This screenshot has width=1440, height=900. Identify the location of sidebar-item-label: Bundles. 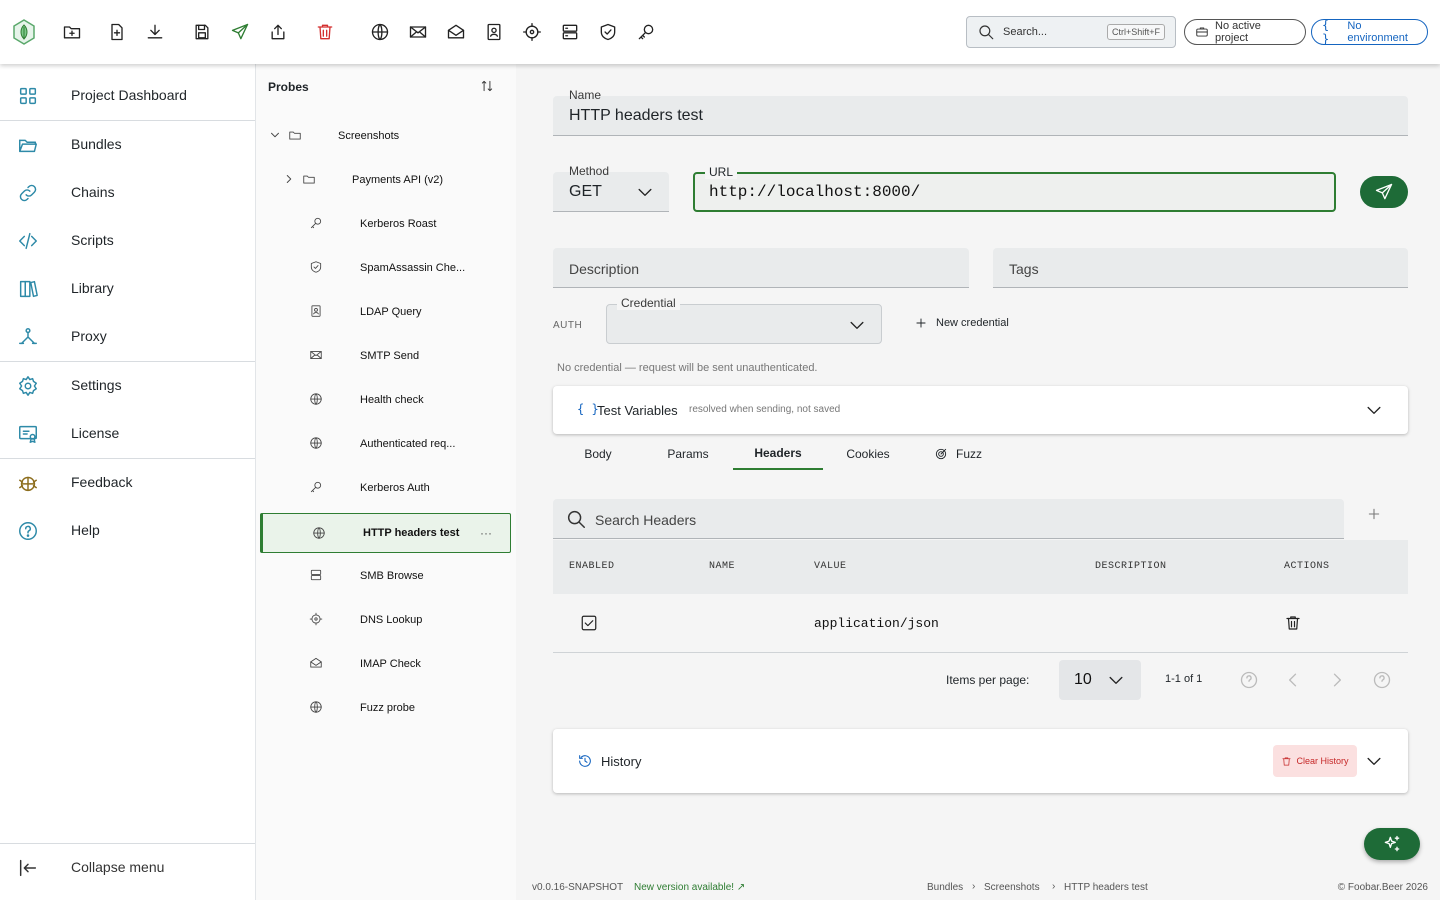
(96, 144).